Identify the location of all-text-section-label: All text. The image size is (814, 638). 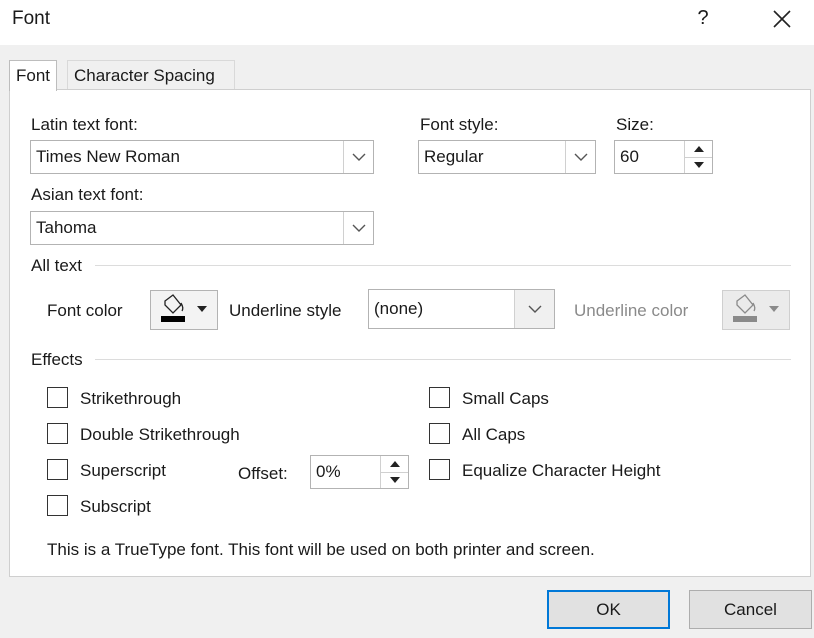
(57, 265).